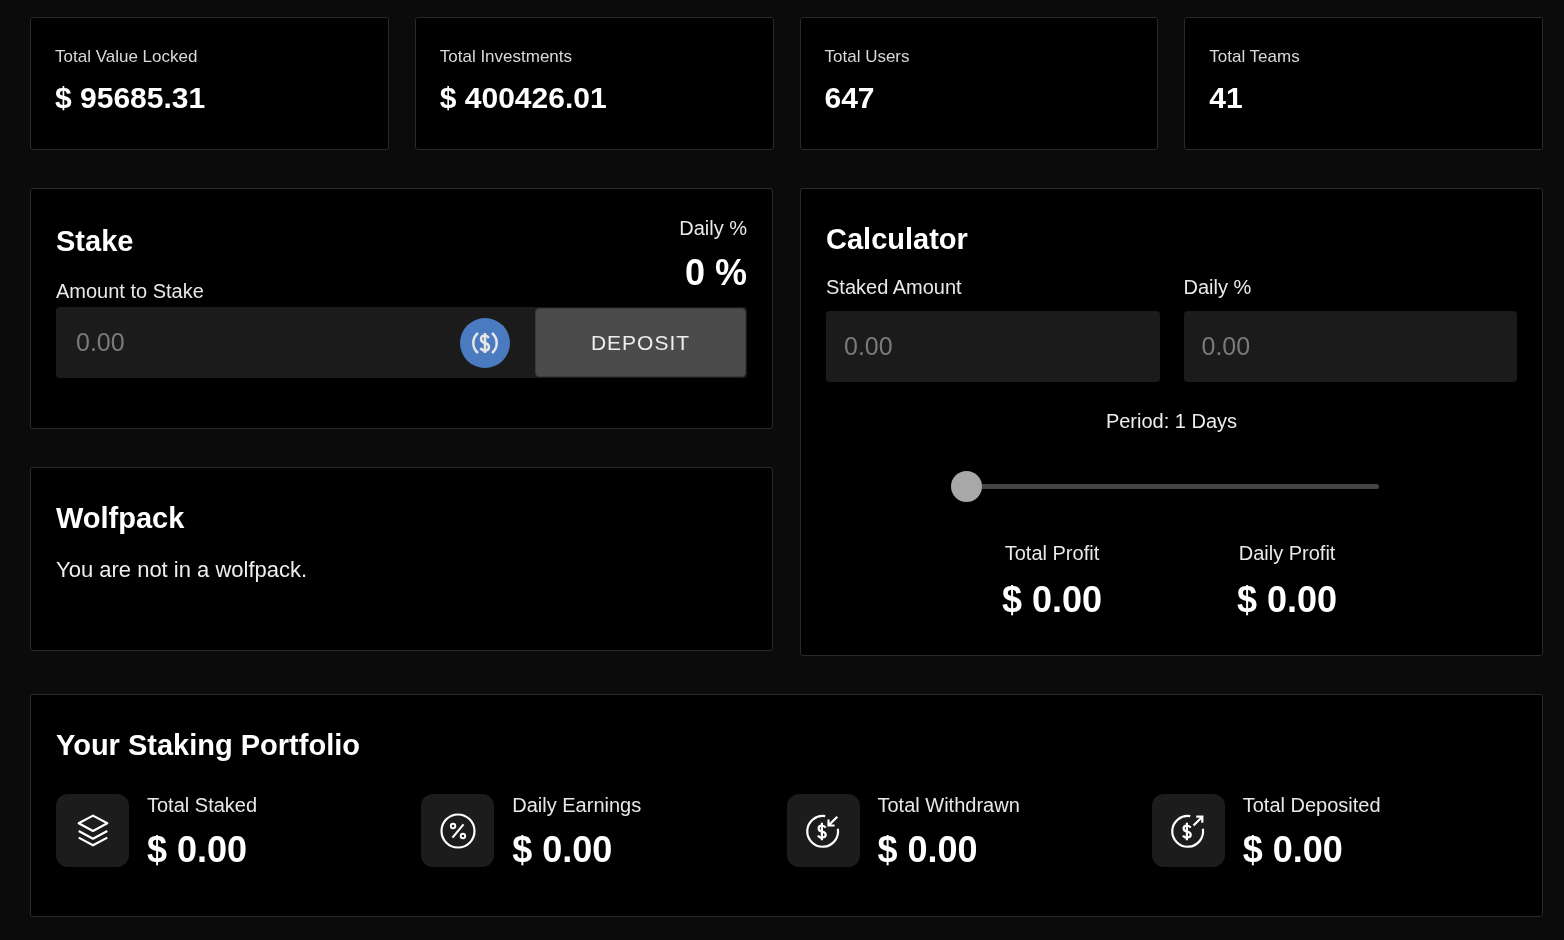 The image size is (1564, 940). Describe the element at coordinates (506, 57) in the screenshot. I see `stat-label: Total Investments` at that location.